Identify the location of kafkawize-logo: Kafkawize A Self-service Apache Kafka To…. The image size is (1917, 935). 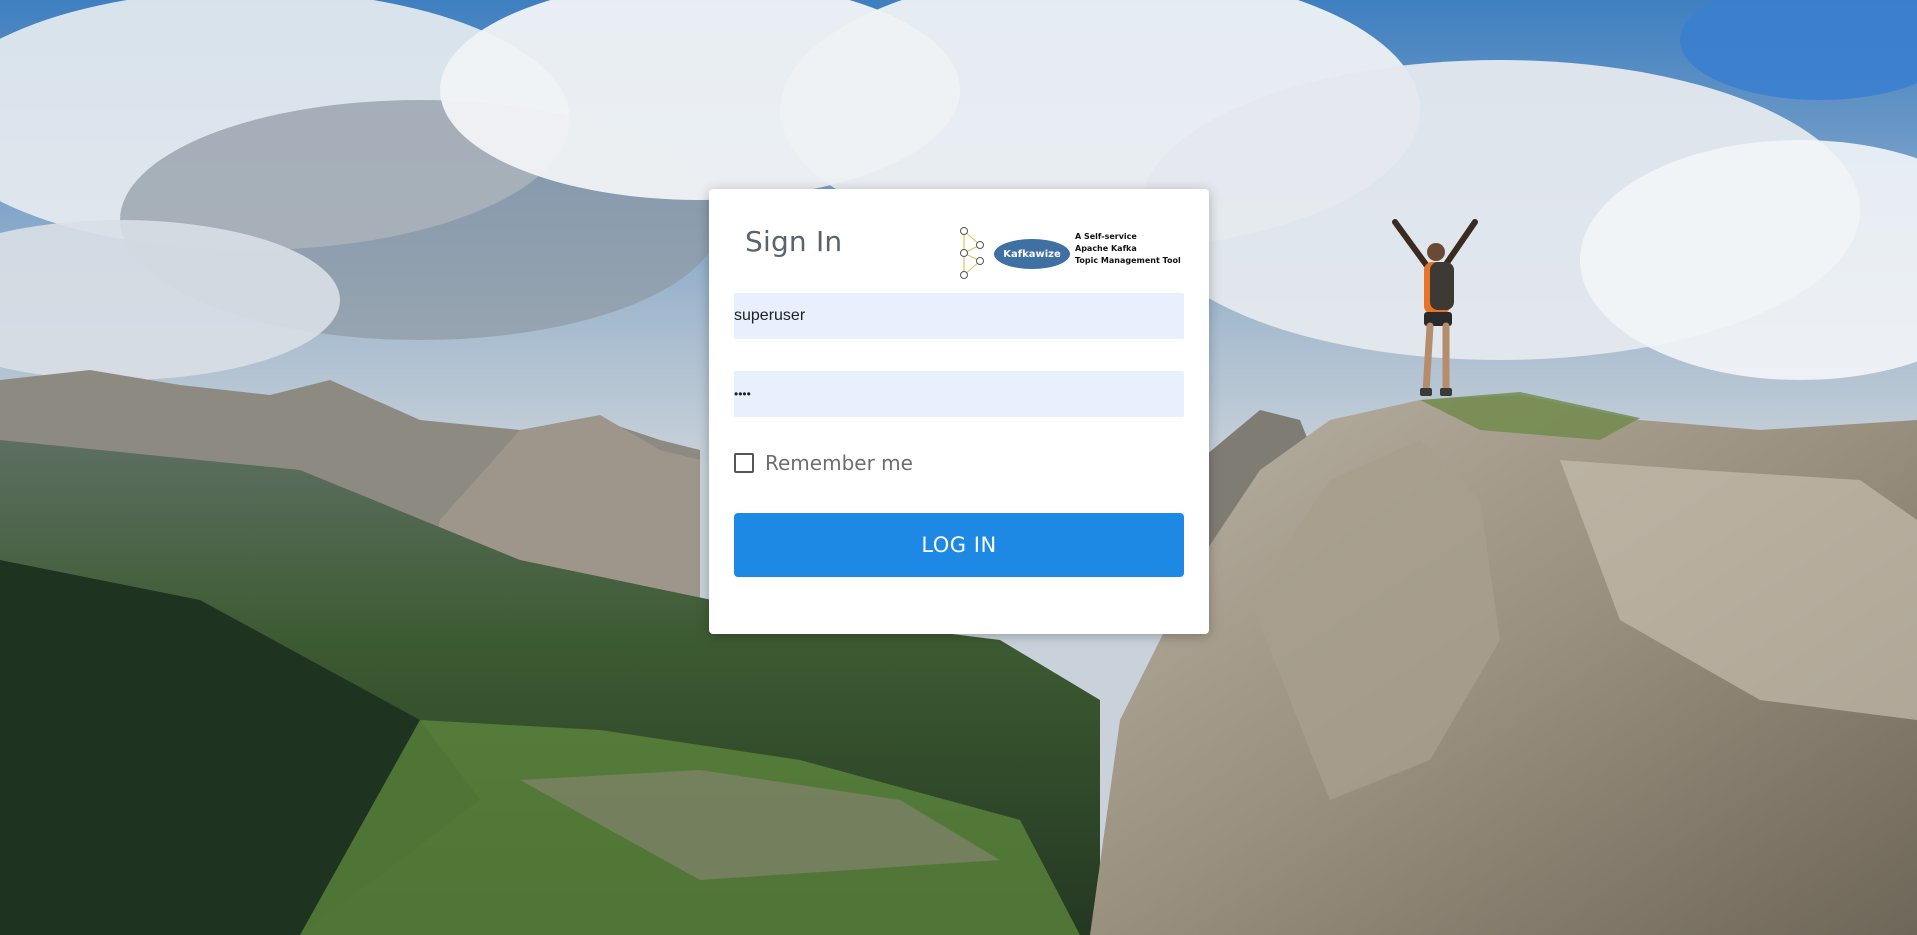
(1069, 253).